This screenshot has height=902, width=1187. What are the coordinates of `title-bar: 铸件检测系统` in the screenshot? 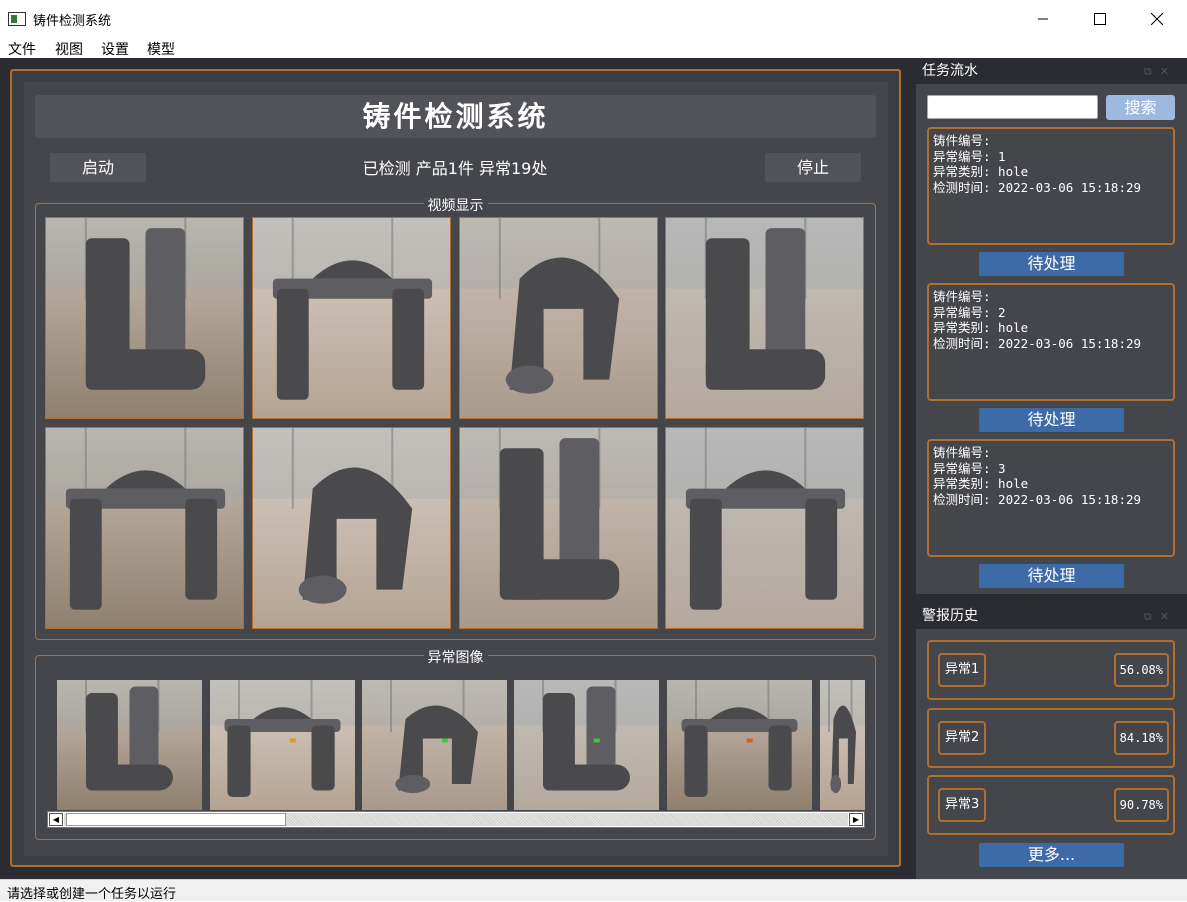 It's located at (593, 19).